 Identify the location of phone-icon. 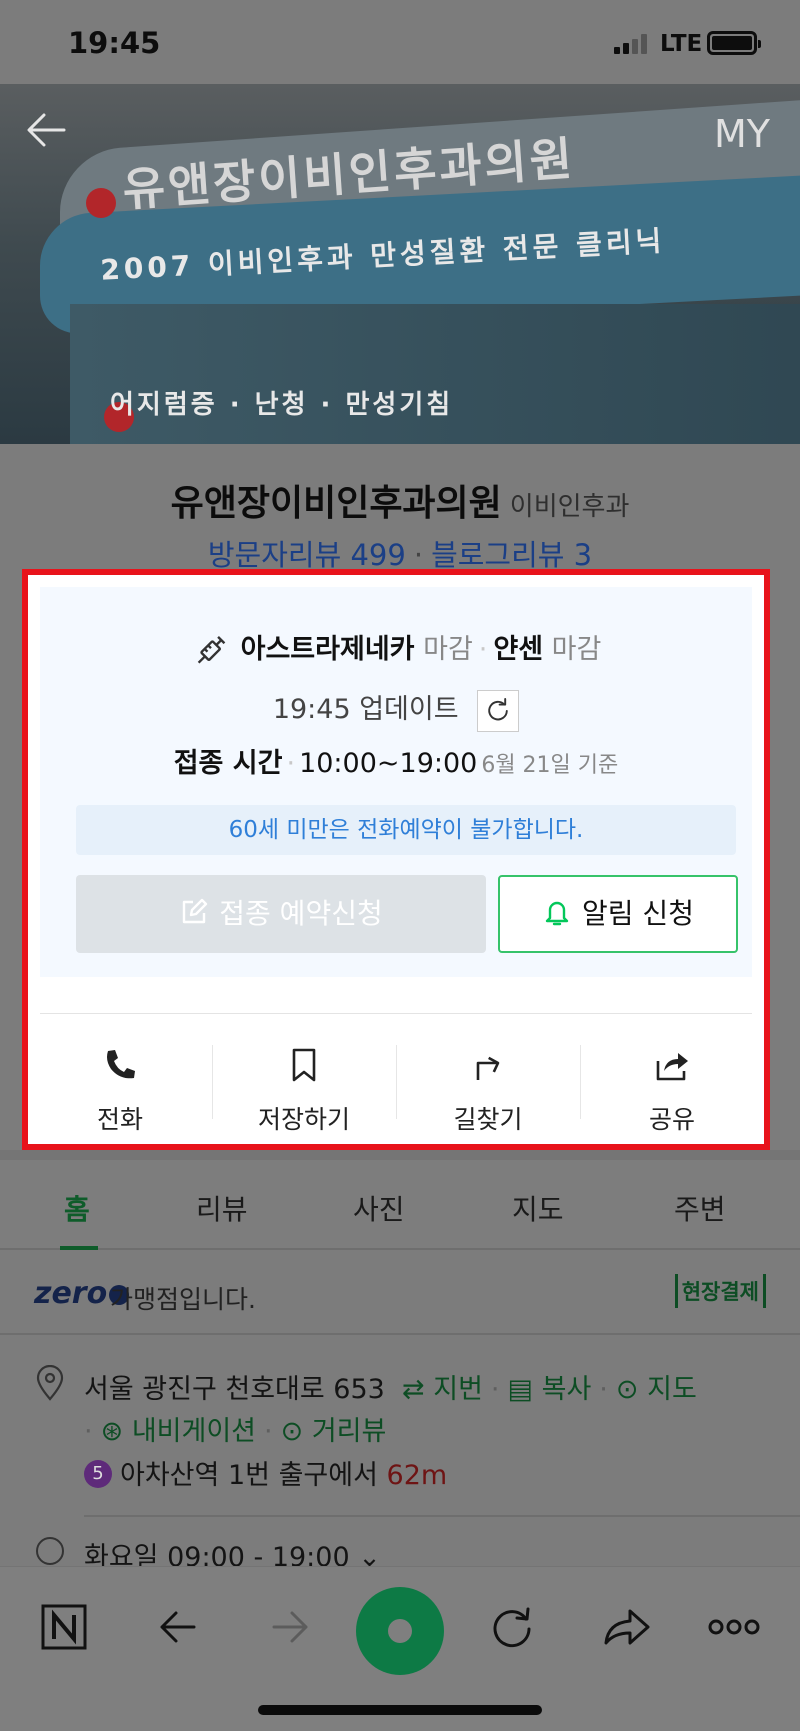
(121, 1064).